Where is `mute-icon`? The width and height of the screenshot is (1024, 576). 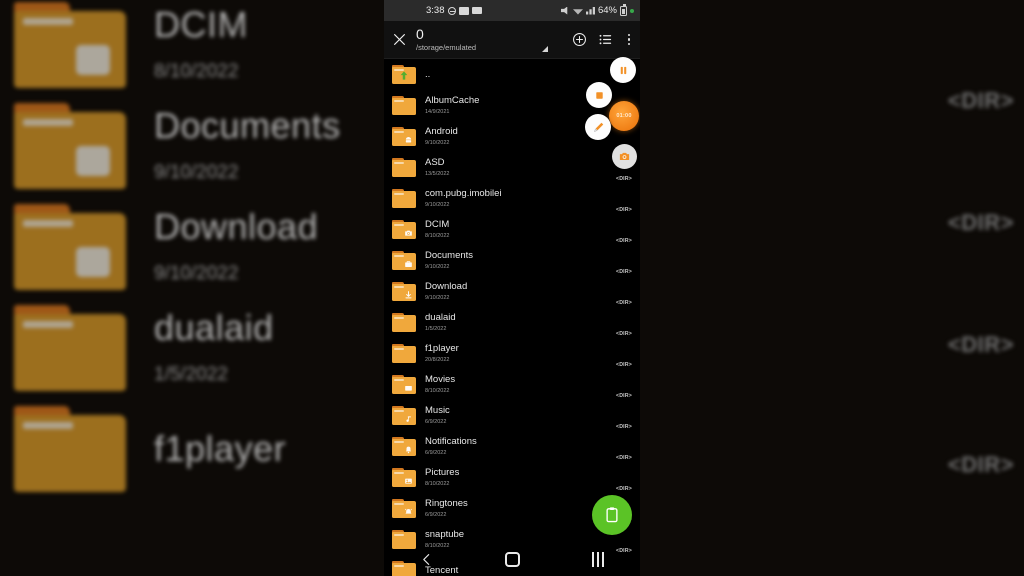 mute-icon is located at coordinates (564, 10).